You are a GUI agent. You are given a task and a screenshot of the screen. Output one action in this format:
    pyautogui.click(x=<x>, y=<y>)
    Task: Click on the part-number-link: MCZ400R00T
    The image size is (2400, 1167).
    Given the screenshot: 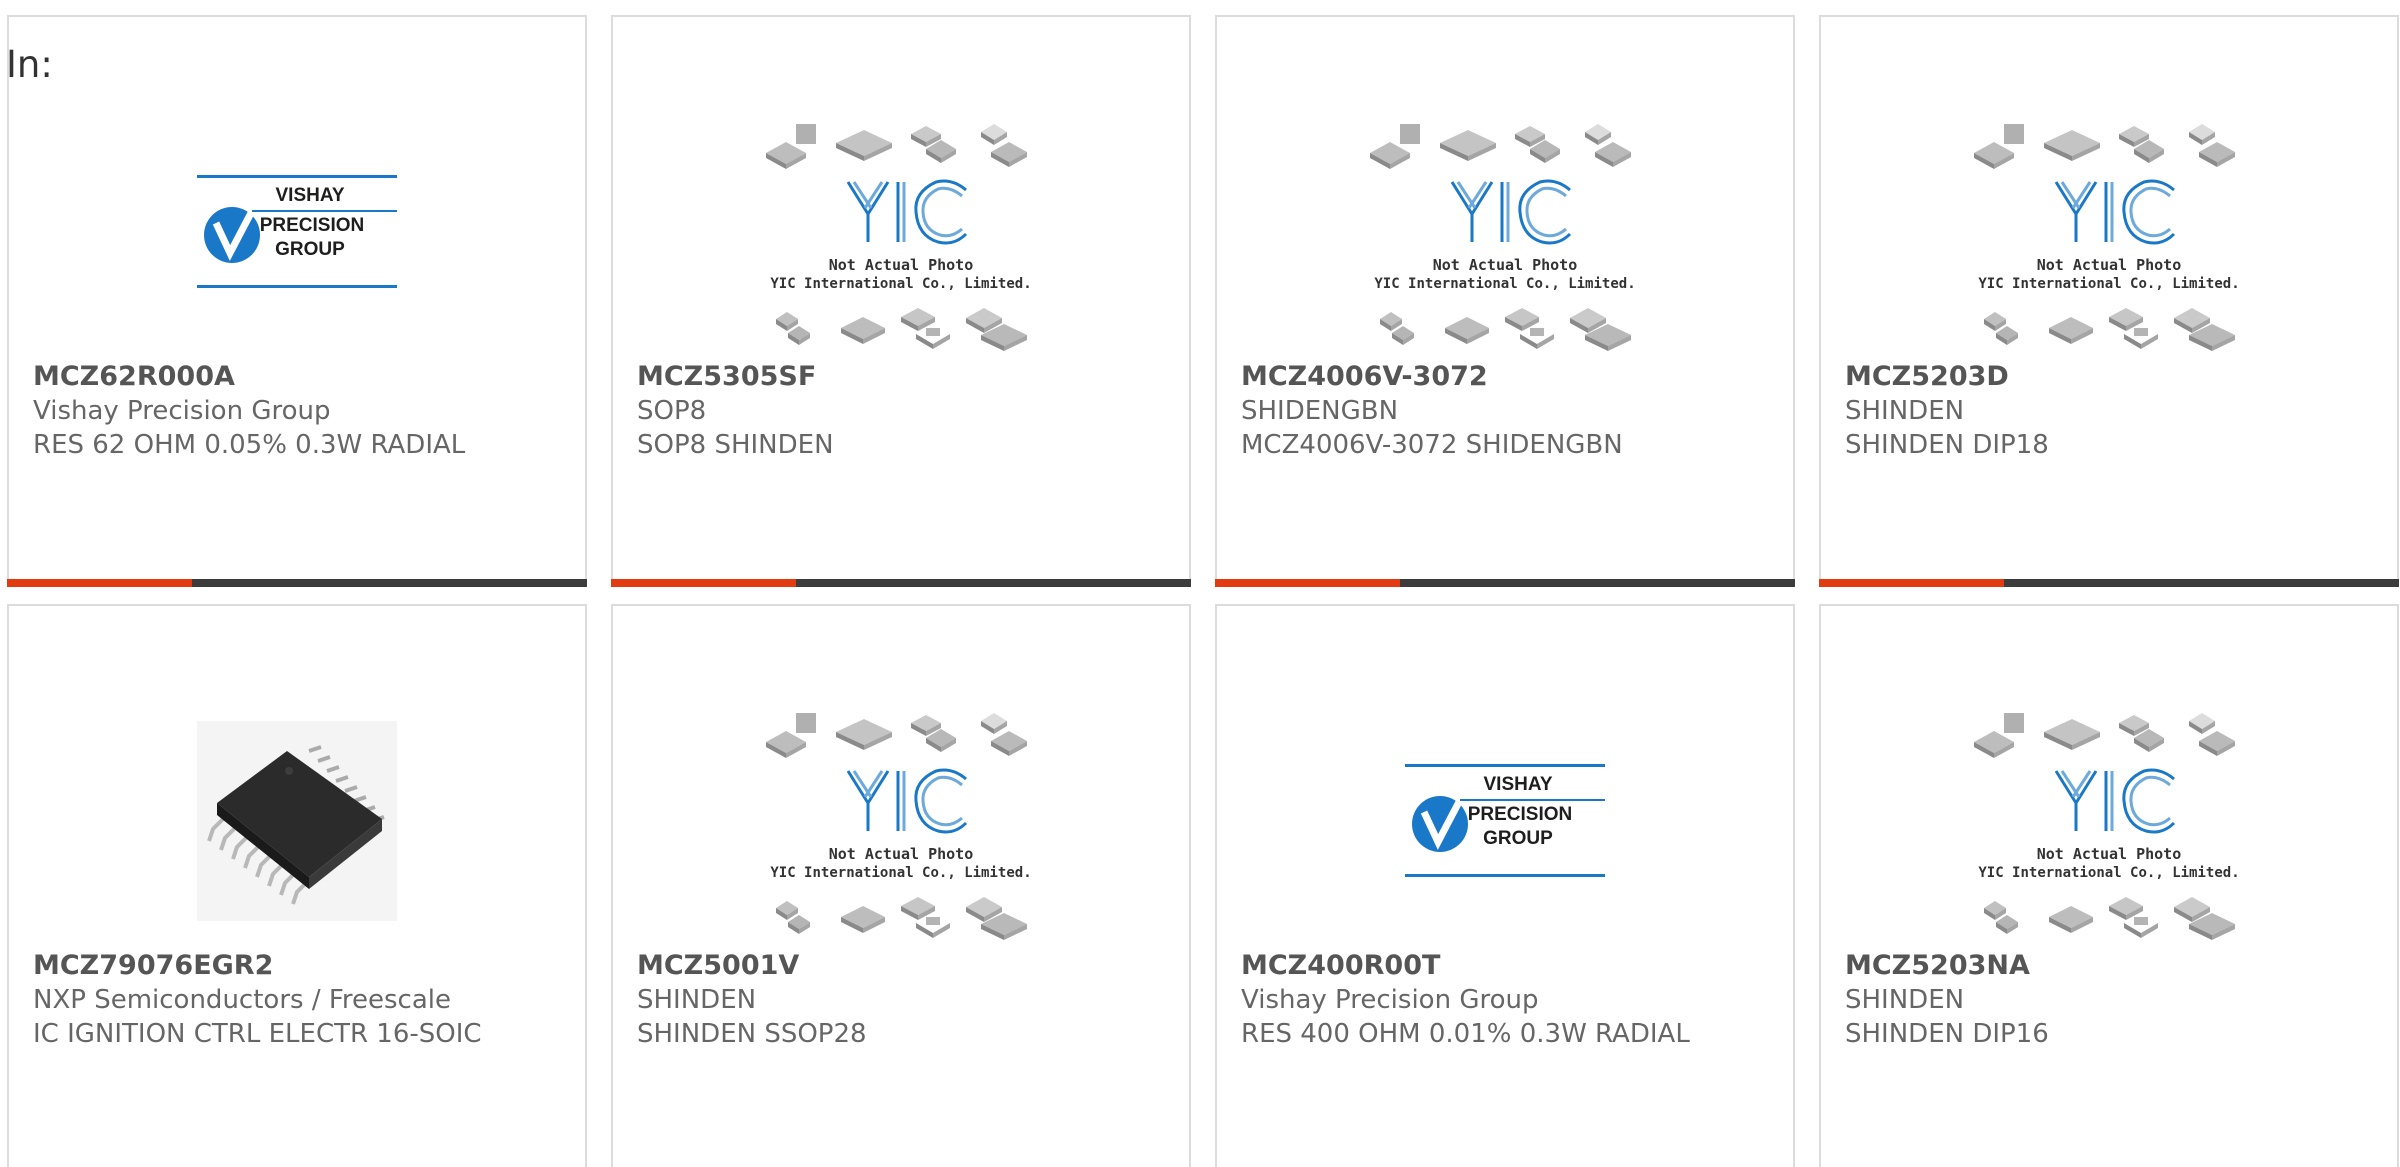 What is the action you would take?
    pyautogui.click(x=1505, y=966)
    